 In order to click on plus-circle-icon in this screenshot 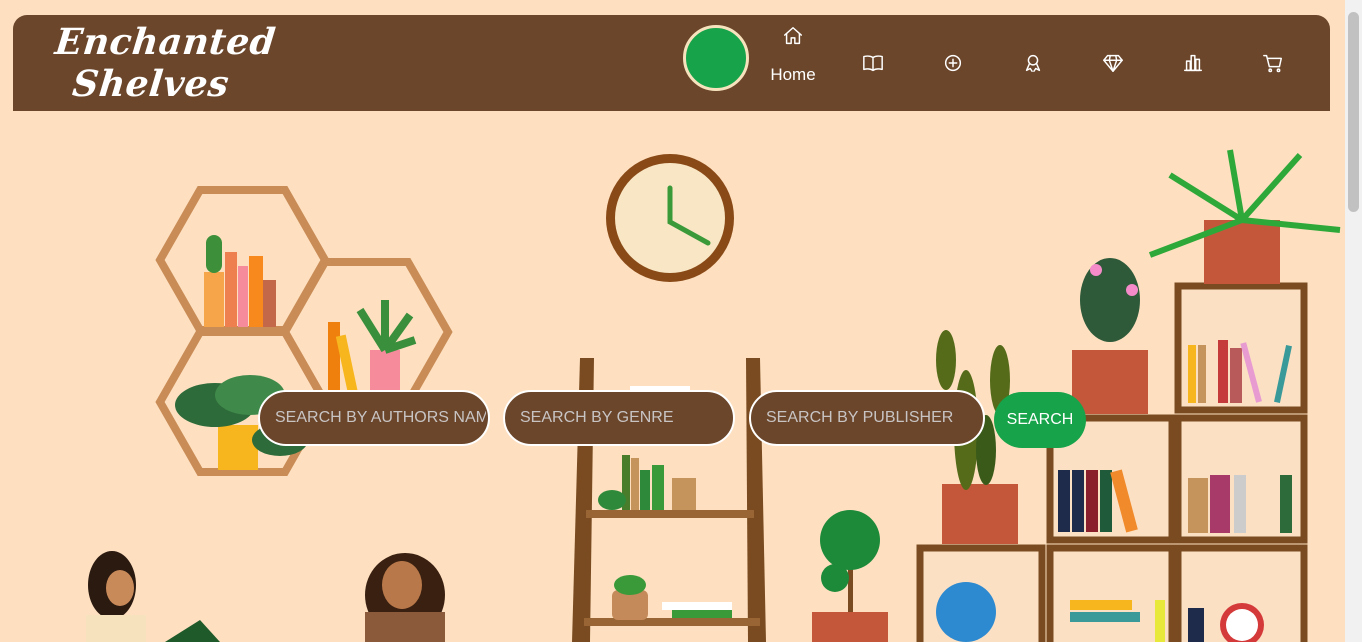, I will do `click(953, 63)`.